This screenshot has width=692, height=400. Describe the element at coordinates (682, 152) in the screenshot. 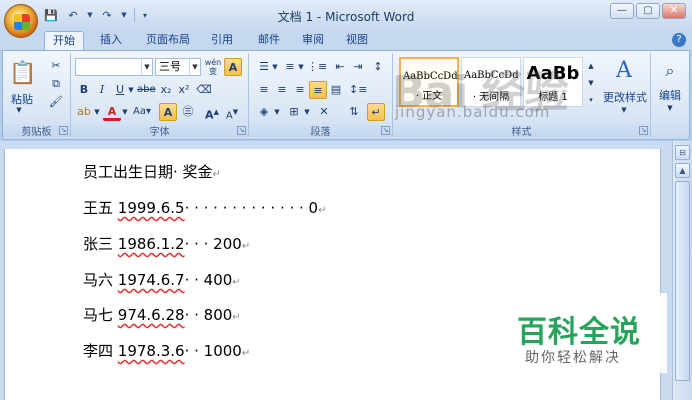

I see `ruler-toggle-icon: ⊟` at that location.